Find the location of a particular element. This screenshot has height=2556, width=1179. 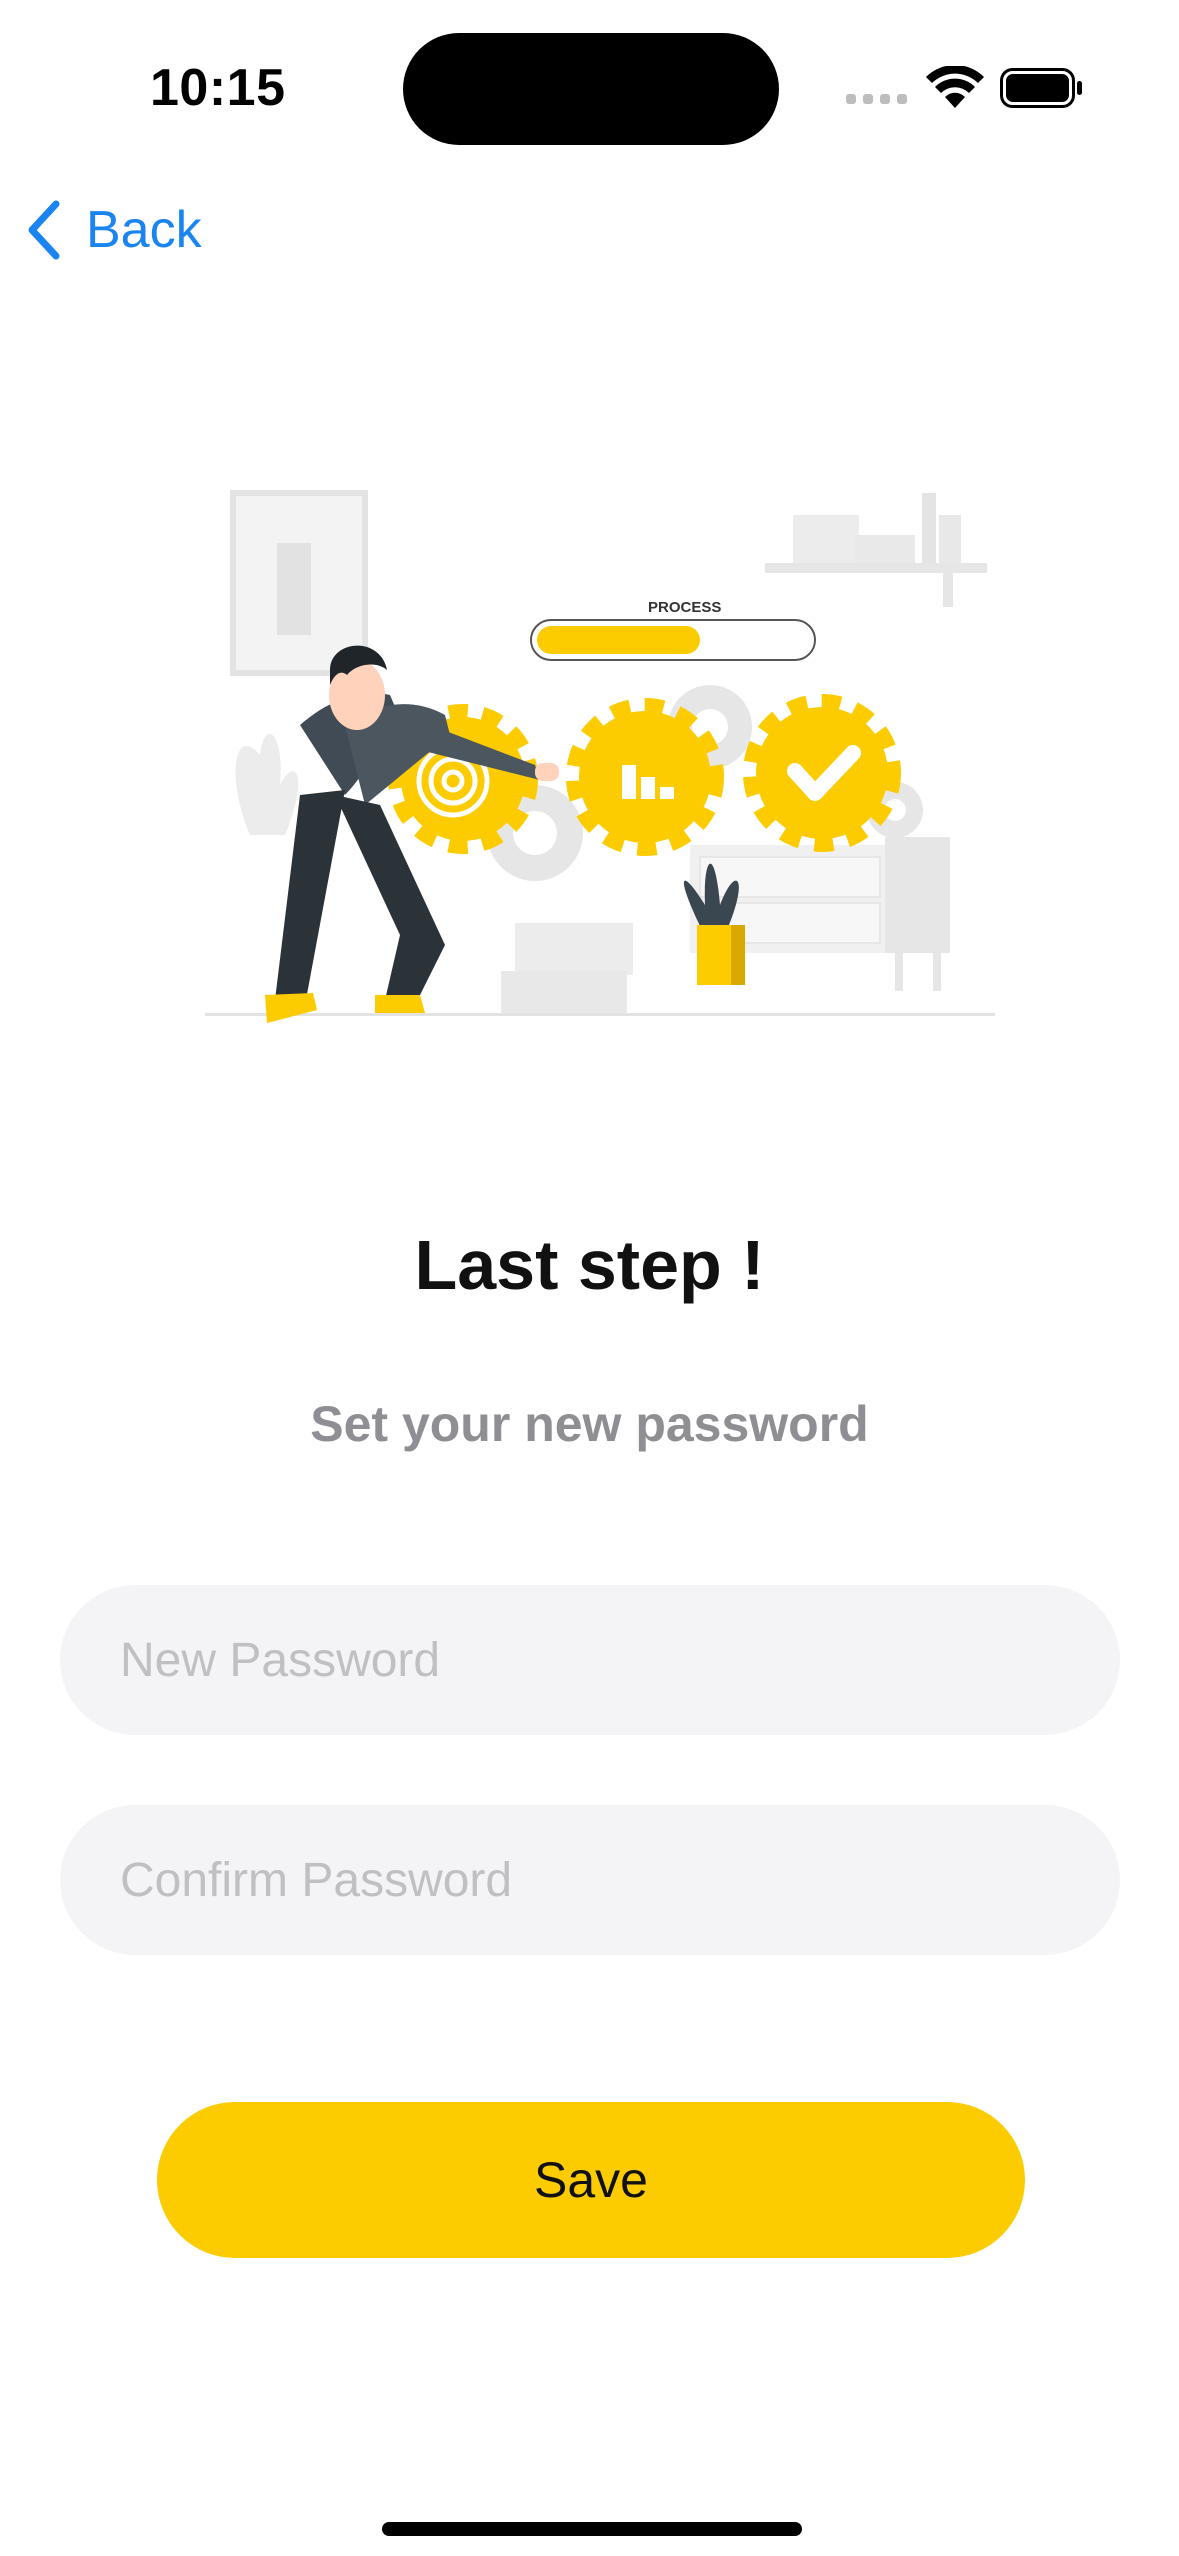

new-password-field is located at coordinates (590, 1660).